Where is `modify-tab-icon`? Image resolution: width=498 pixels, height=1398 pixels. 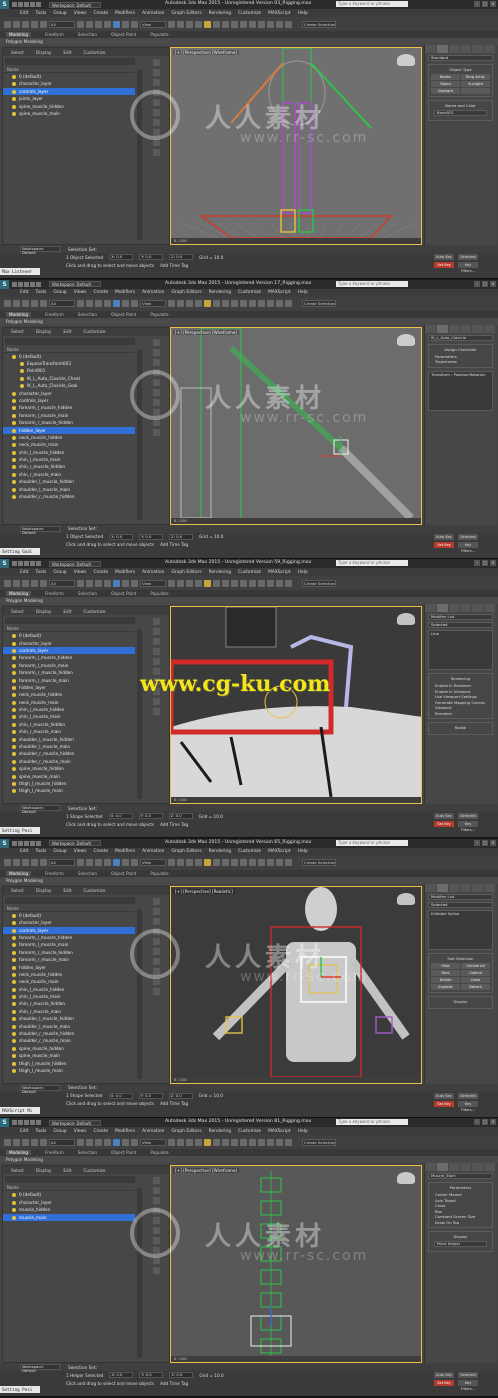
modify-tab-icon is located at coordinates (442, 608).